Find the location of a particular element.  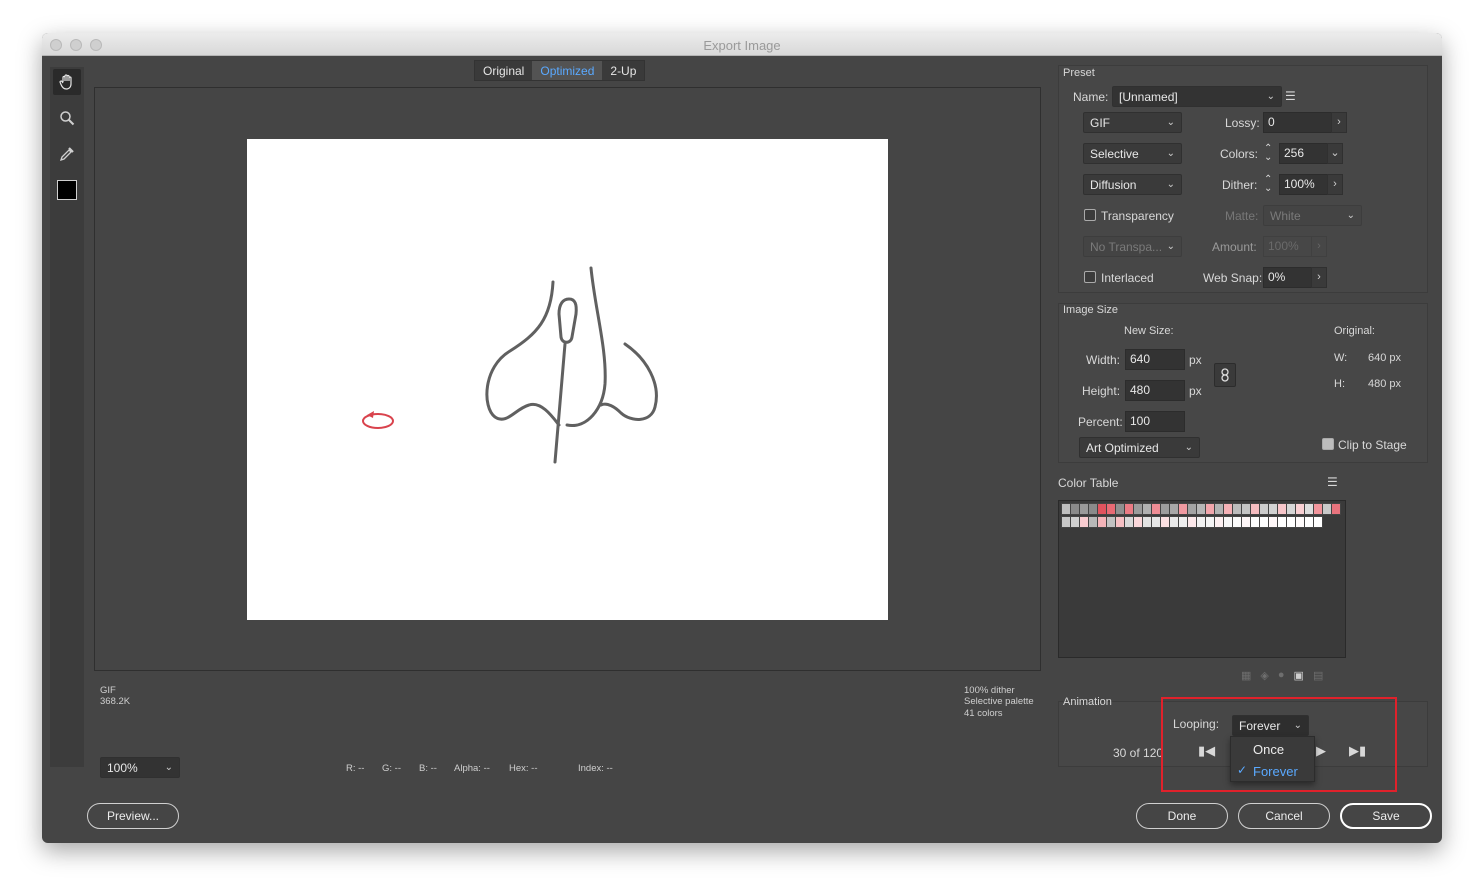

dither-algorithm-value: Diffusion is located at coordinates (1113, 184).